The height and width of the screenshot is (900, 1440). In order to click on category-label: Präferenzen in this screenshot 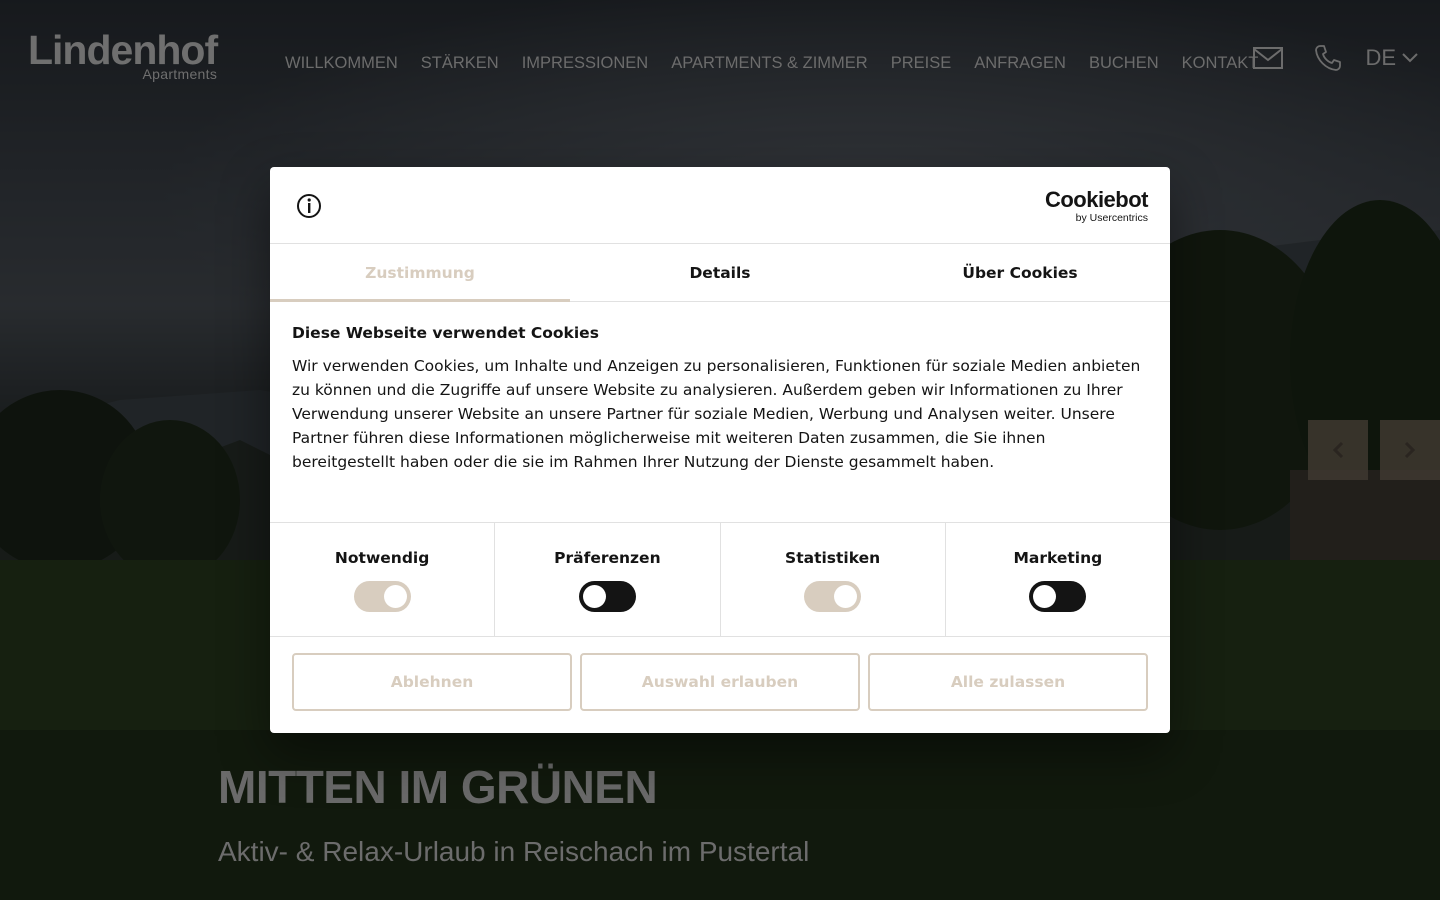, I will do `click(607, 558)`.